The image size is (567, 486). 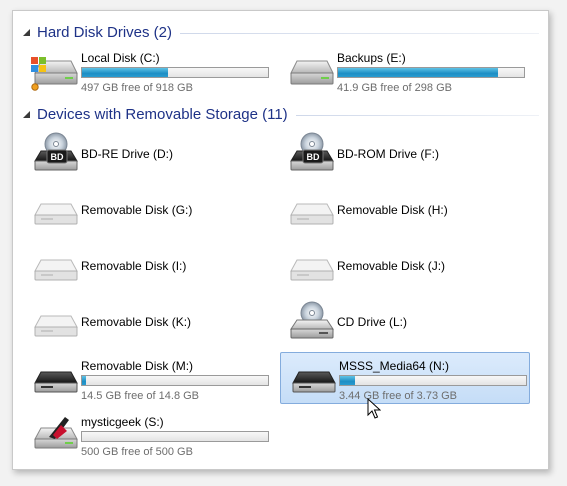 I want to click on cd-drive-icon, so click(x=310, y=322).